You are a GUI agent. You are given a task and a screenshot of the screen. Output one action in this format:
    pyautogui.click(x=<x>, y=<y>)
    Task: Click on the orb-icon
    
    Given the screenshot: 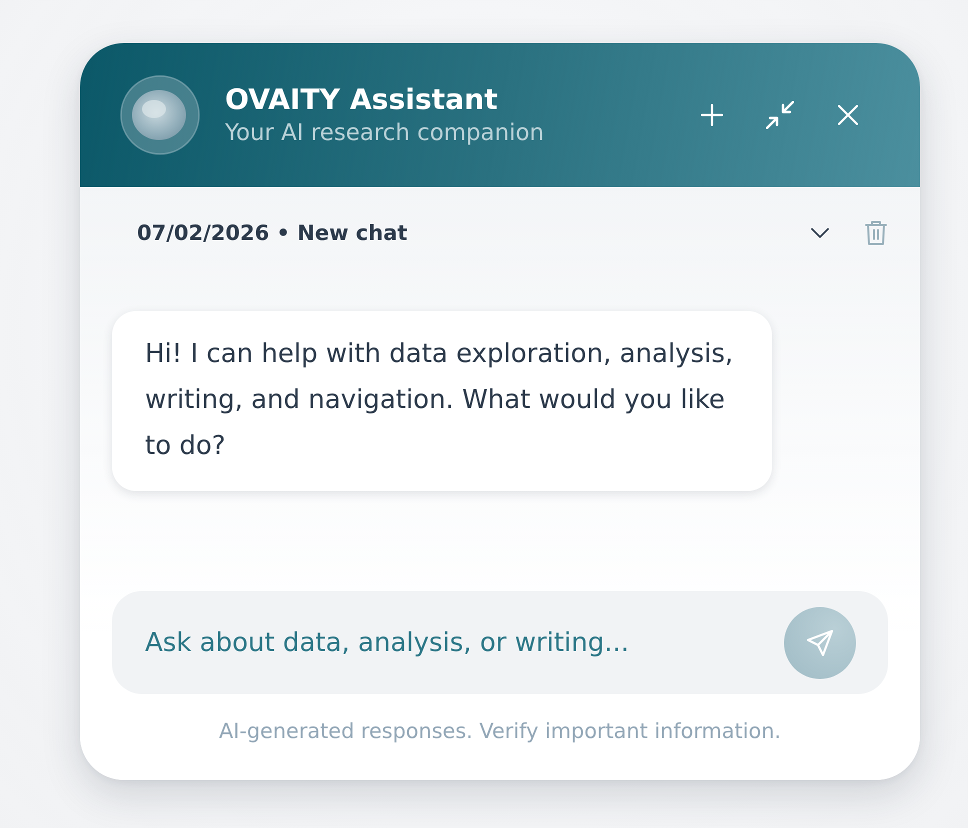 What is the action you would take?
    pyautogui.click(x=160, y=115)
    